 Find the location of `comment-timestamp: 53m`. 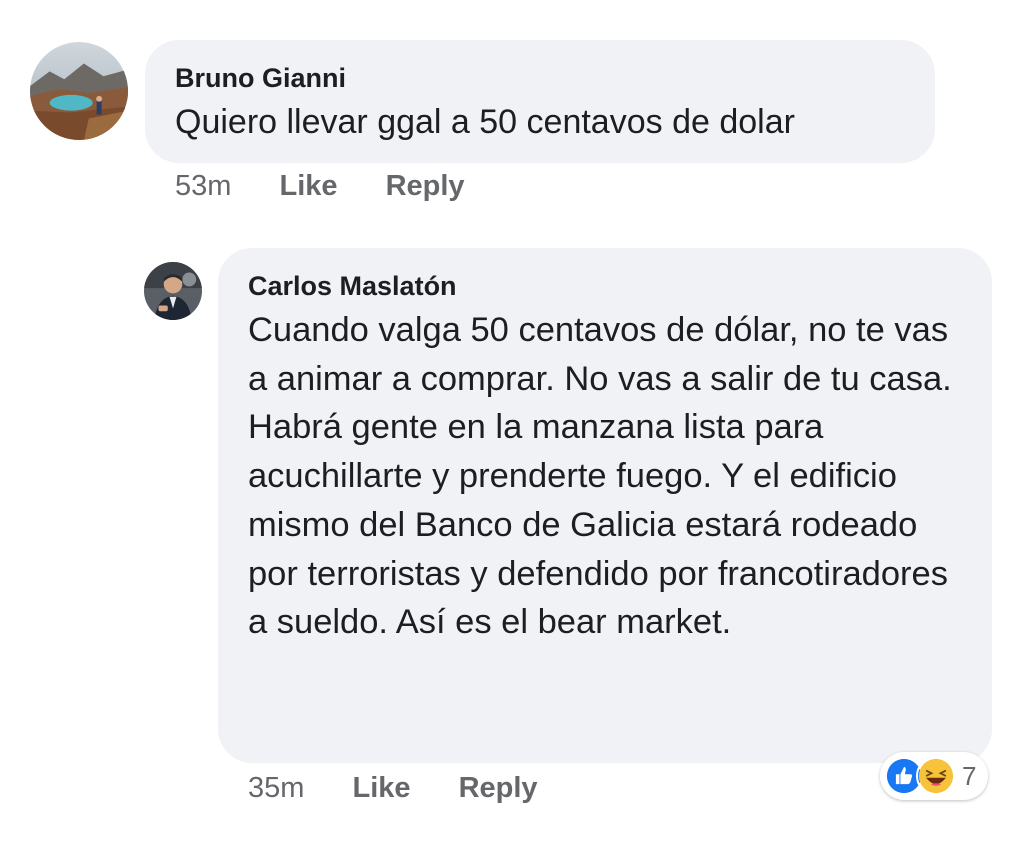

comment-timestamp: 53m is located at coordinates (203, 186).